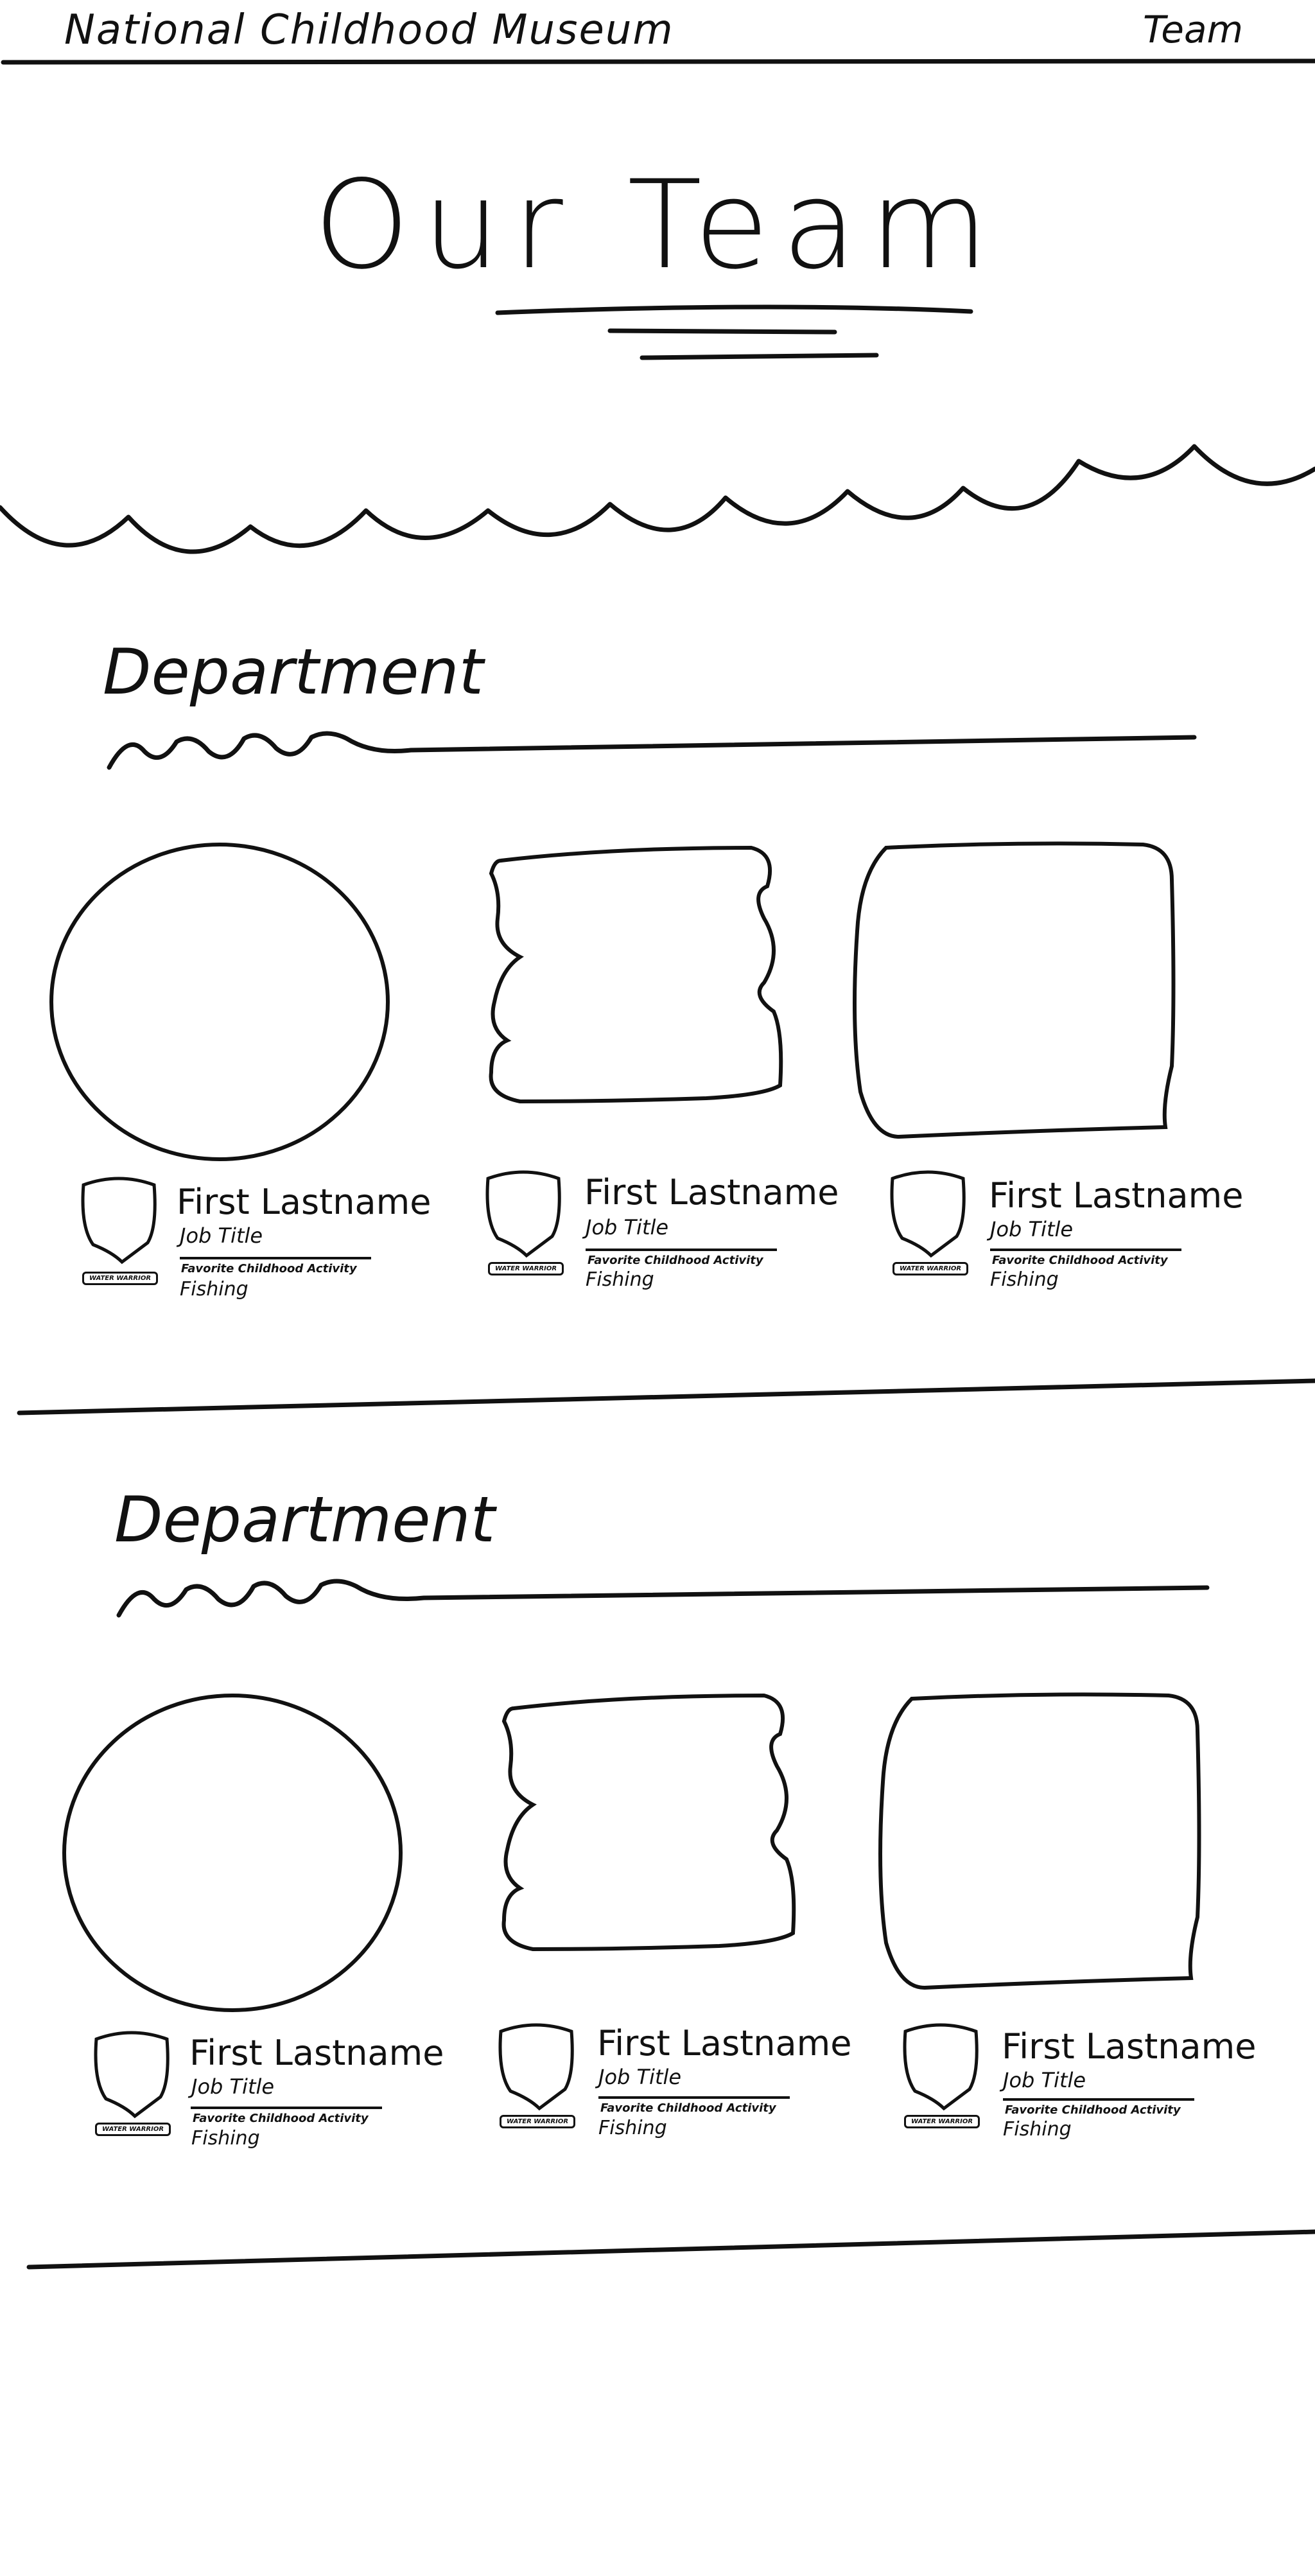 The width and height of the screenshot is (1315, 2576). Describe the element at coordinates (1193, 30) in the screenshot. I see `nav-item-team: Team` at that location.